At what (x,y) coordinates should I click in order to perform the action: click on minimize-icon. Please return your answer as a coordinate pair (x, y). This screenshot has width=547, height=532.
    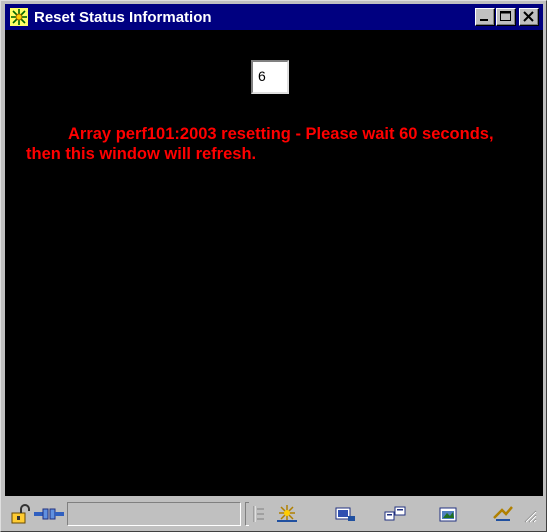
    Looking at the image, I should click on (484, 20).